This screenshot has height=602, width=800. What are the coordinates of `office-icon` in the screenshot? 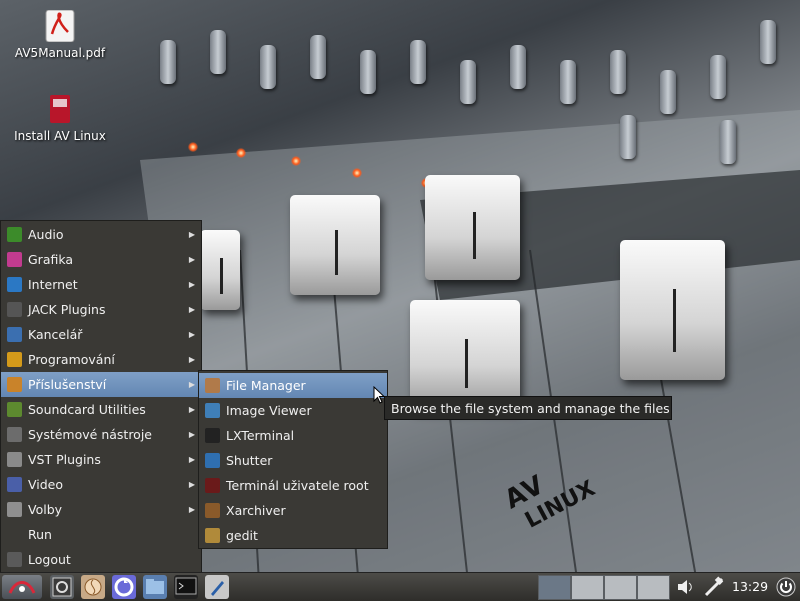 It's located at (14, 334).